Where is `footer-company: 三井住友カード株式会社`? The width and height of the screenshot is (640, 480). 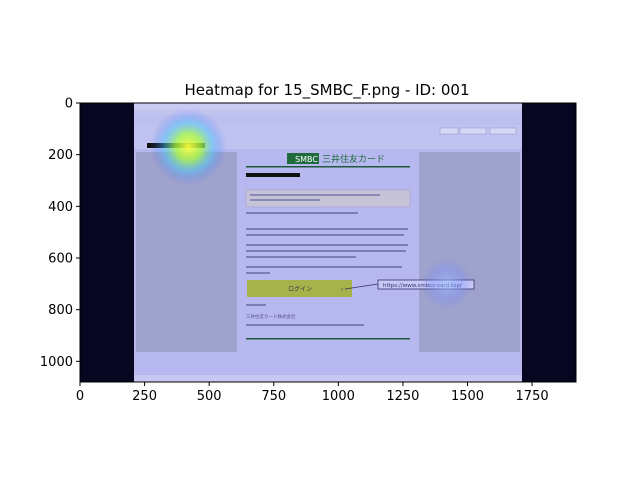
footer-company: 三井住友カード株式会社 is located at coordinates (271, 316).